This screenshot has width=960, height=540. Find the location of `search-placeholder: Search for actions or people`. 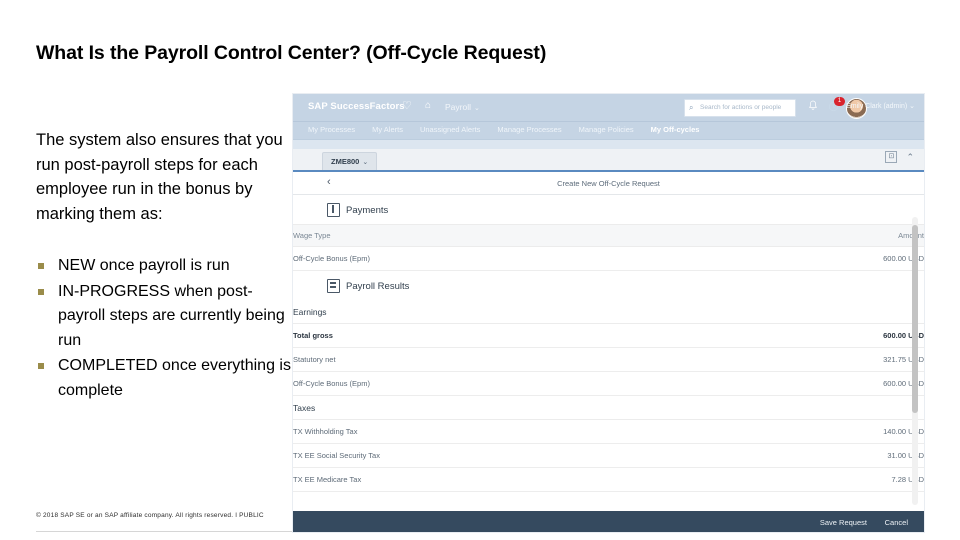

search-placeholder: Search for actions or people is located at coordinates (741, 107).